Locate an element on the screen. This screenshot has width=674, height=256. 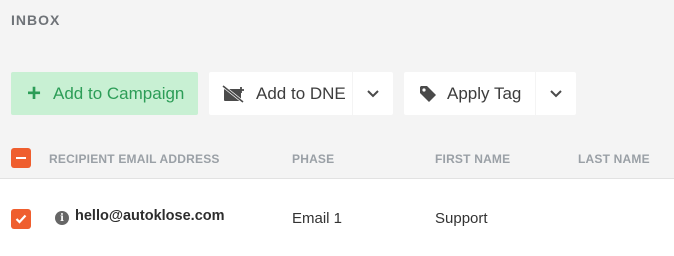
minus-icon is located at coordinates (21, 158).